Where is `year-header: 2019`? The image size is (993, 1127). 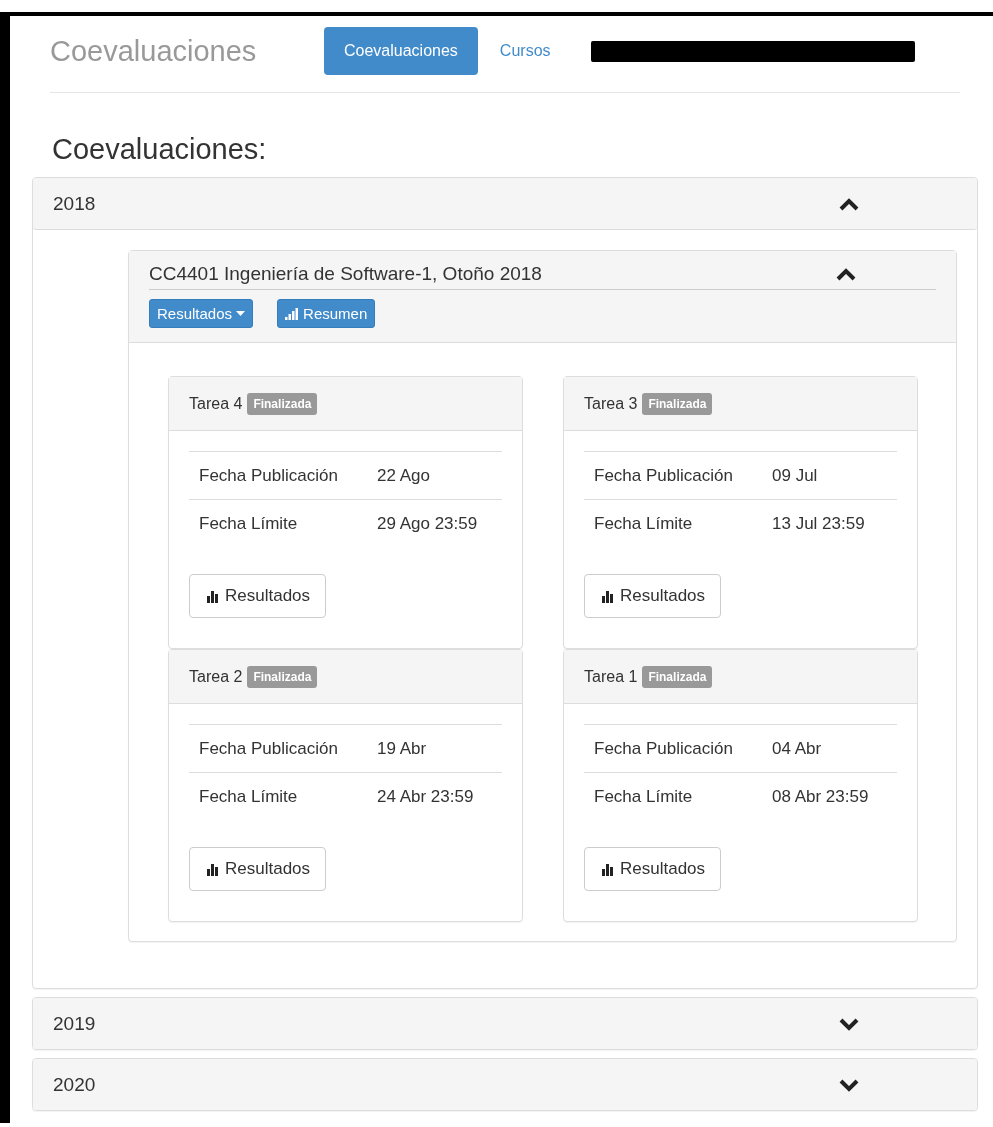
year-header: 2019 is located at coordinates (505, 1023).